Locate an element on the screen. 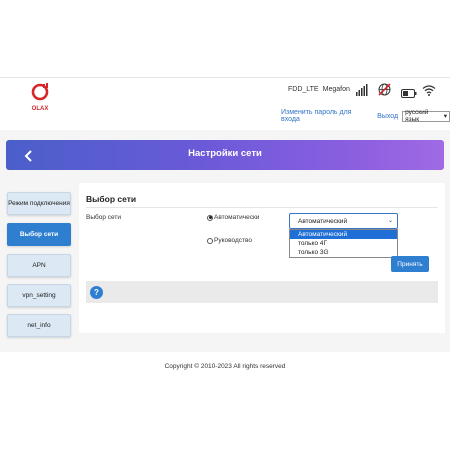 The image size is (450, 450). network-type: FDD_LTE is located at coordinates (303, 89).